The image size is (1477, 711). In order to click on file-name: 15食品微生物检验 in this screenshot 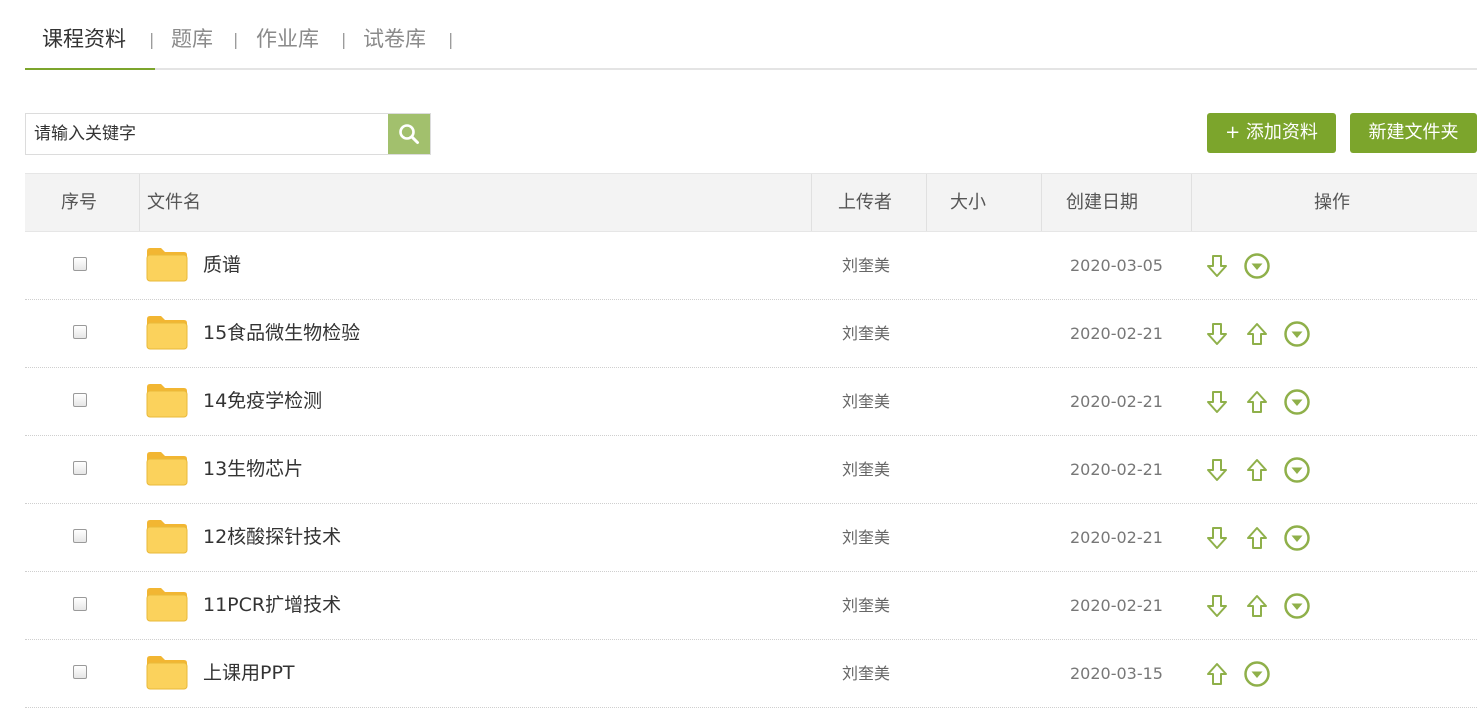, I will do `click(281, 333)`.